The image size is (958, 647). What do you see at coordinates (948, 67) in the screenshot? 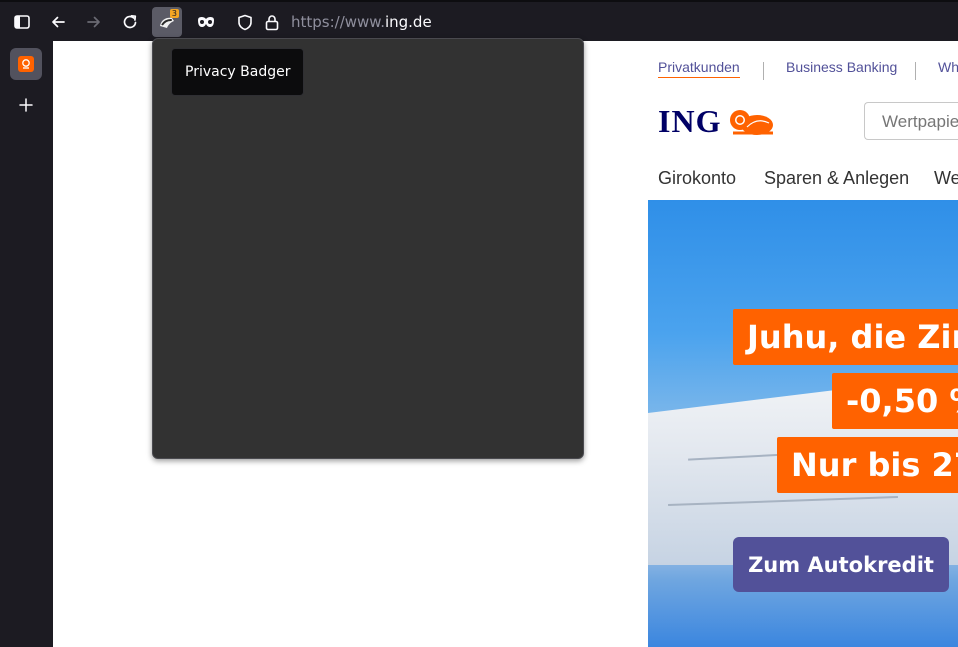
I see `nav-wholesale: Wh` at bounding box center [948, 67].